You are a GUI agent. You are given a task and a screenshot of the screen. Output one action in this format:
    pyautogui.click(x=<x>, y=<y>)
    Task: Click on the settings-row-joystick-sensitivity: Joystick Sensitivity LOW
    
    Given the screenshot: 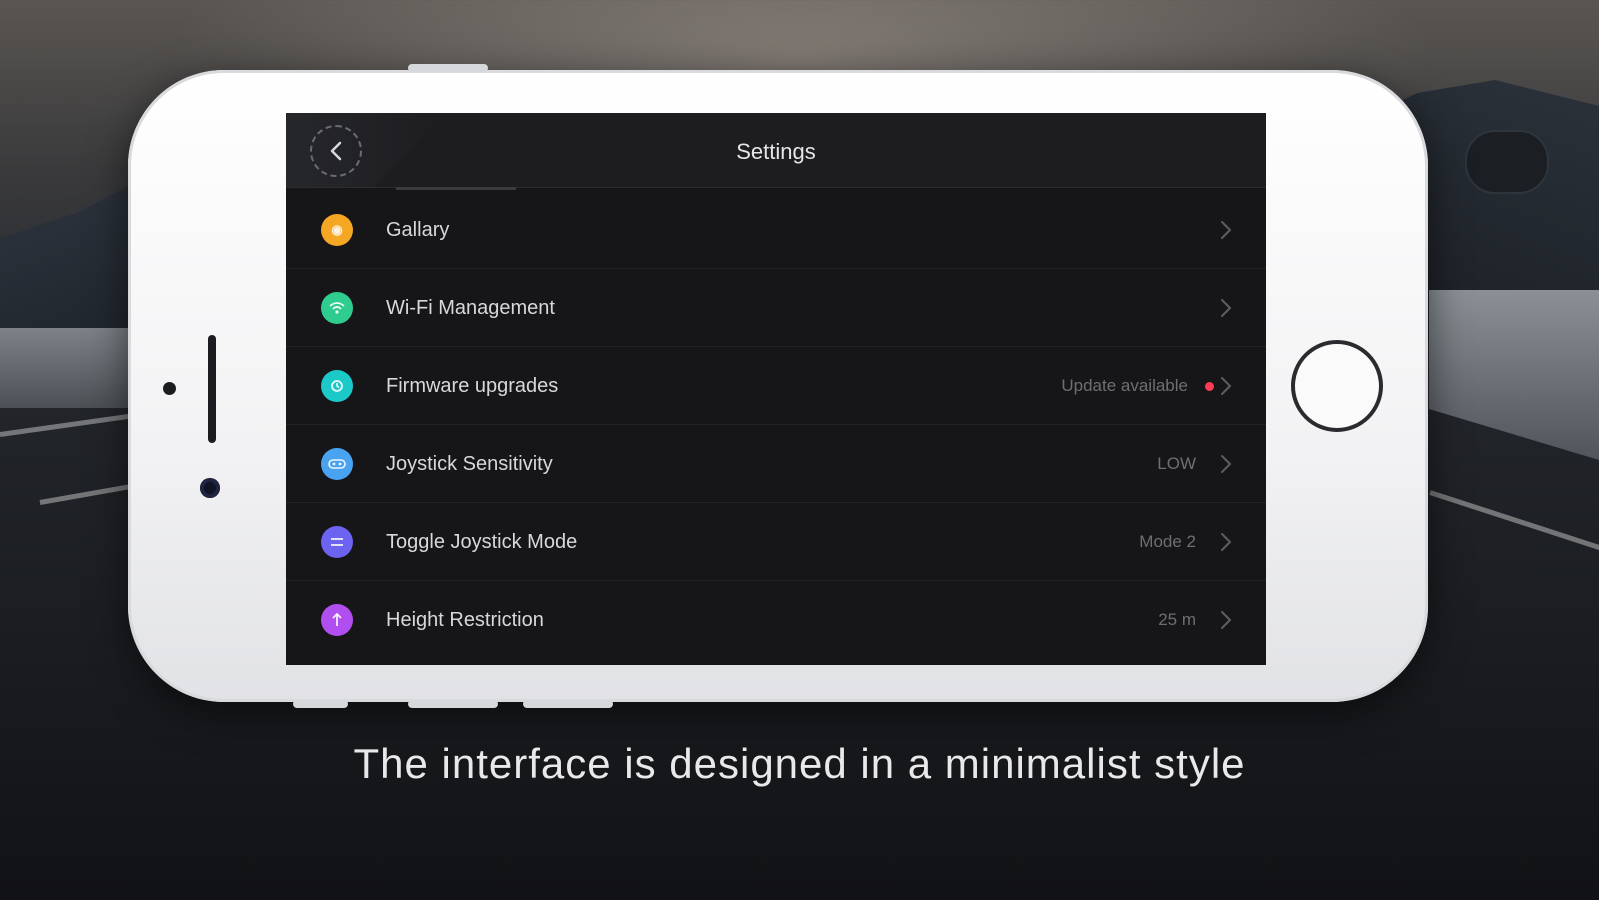 What is the action you would take?
    pyautogui.click(x=776, y=464)
    